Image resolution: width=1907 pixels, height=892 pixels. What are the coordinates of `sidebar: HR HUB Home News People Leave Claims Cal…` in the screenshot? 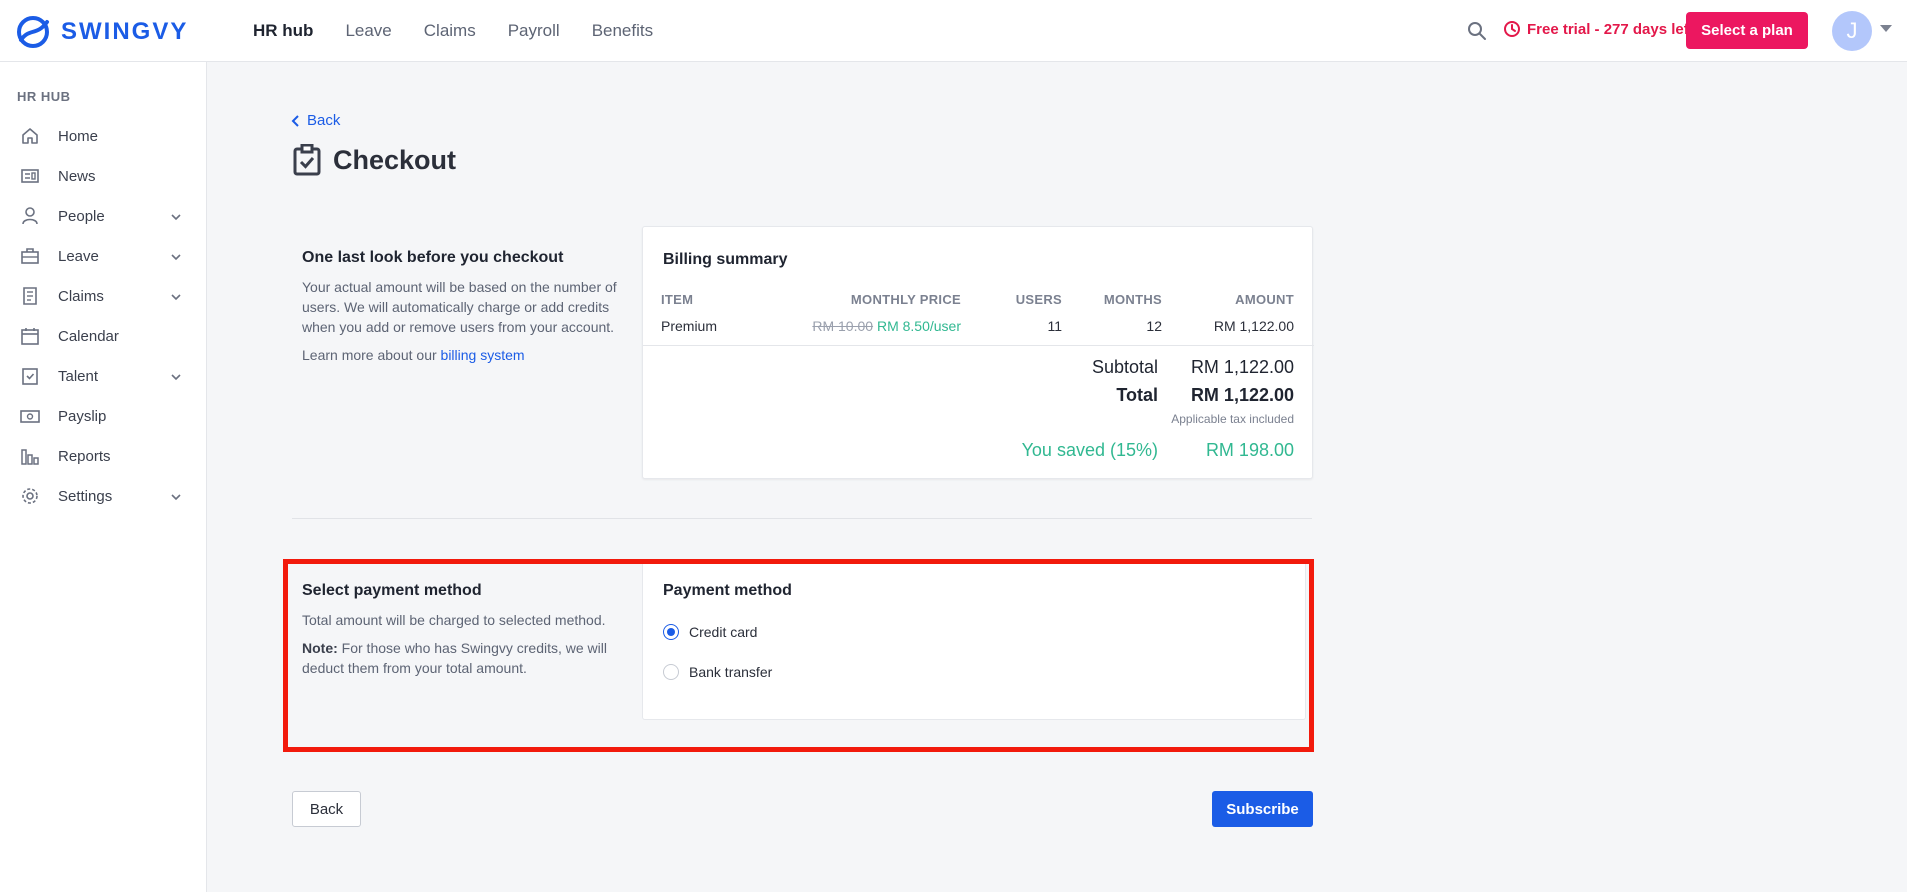 It's located at (103, 477).